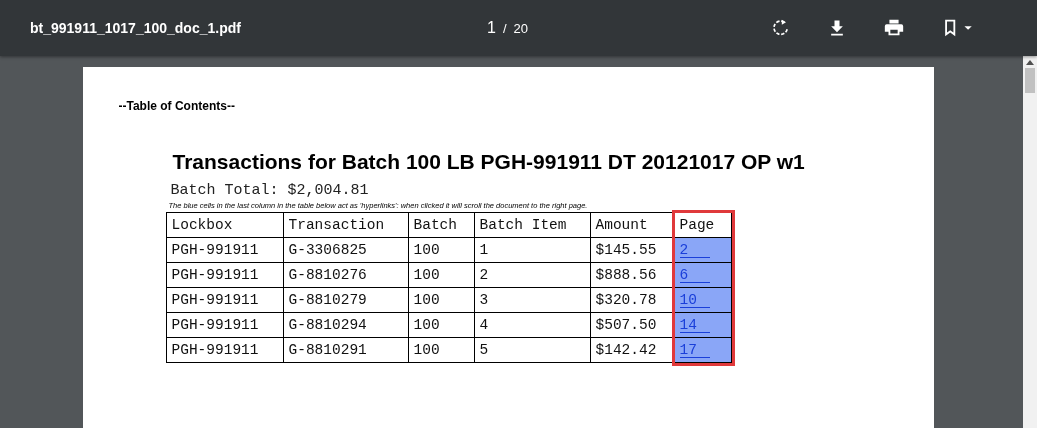 The height and width of the screenshot is (428, 1037). What do you see at coordinates (532, 350) in the screenshot?
I see `table-cell: 5` at bounding box center [532, 350].